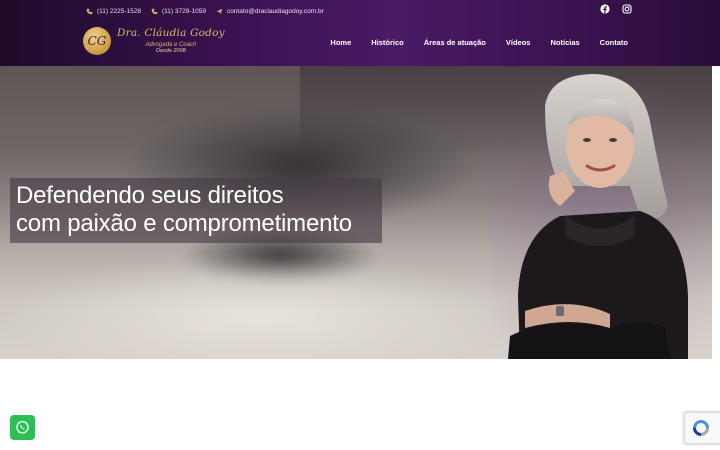 This screenshot has height=450, width=720. I want to click on headline-line-1: Defendendo seus direitos, so click(150, 195).